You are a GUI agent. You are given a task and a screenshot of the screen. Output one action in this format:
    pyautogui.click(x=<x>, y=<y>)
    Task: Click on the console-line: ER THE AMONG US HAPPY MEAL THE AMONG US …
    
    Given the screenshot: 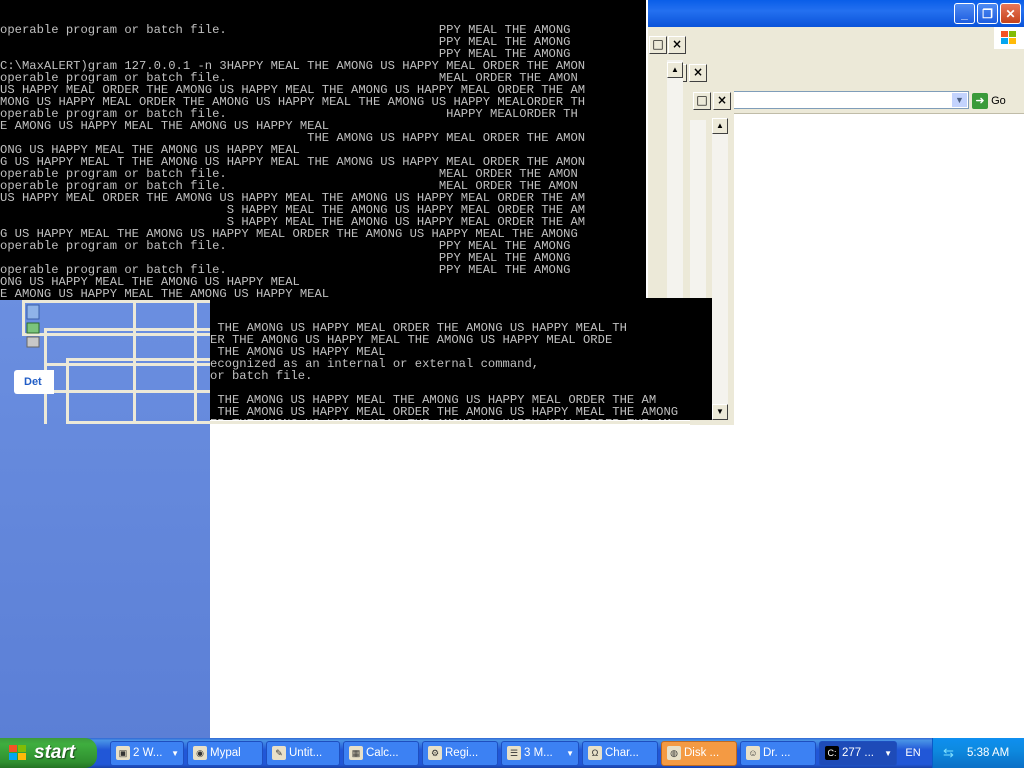 What is the action you would take?
    pyautogui.click(x=461, y=419)
    